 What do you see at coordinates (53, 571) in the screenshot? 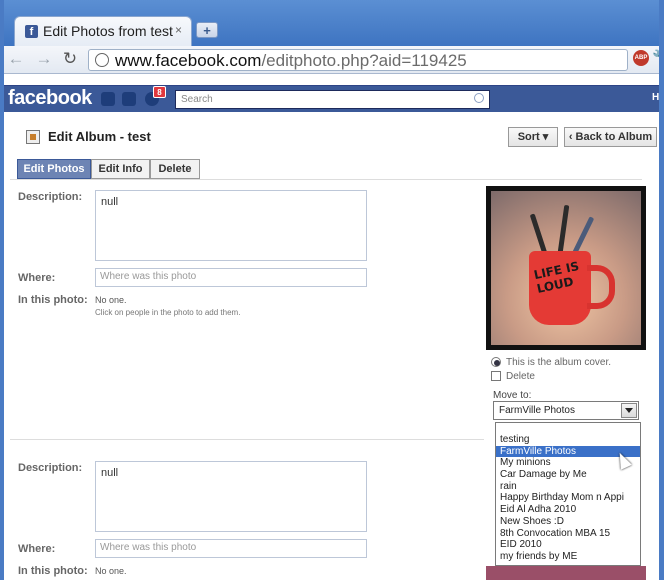
I see `in-this-photo-label-2: In this photo:` at bounding box center [53, 571].